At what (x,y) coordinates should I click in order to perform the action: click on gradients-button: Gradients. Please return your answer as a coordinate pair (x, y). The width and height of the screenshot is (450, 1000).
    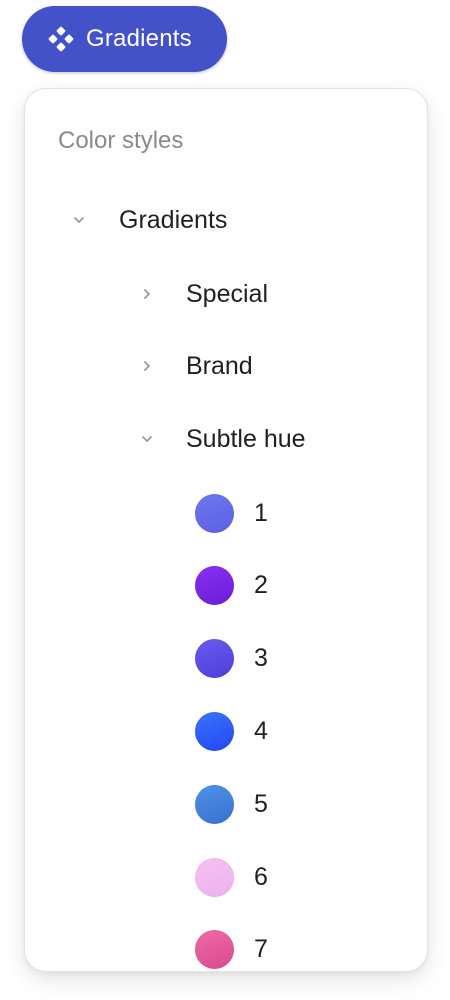
    Looking at the image, I should click on (124, 39).